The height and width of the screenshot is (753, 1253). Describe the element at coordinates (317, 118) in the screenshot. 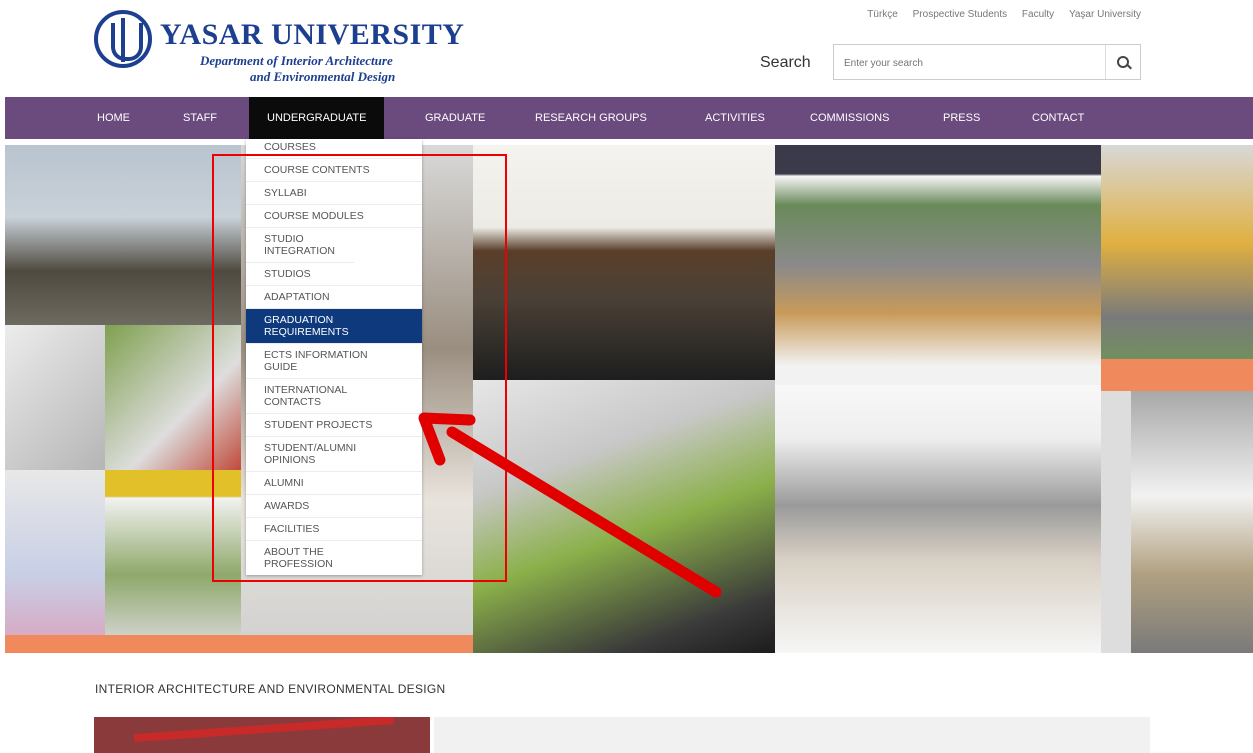

I see `nav-undergraduate: UNDERGRADUATE` at that location.